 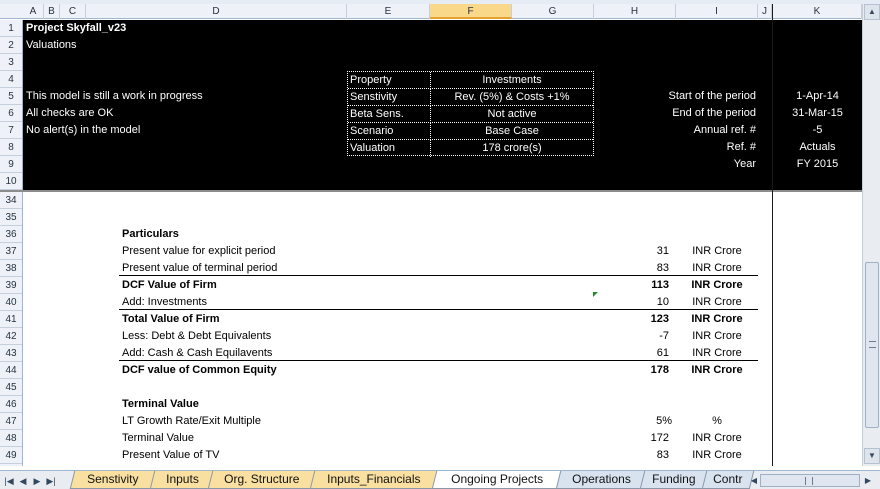 I want to click on row-header: 5, so click(x=11, y=96).